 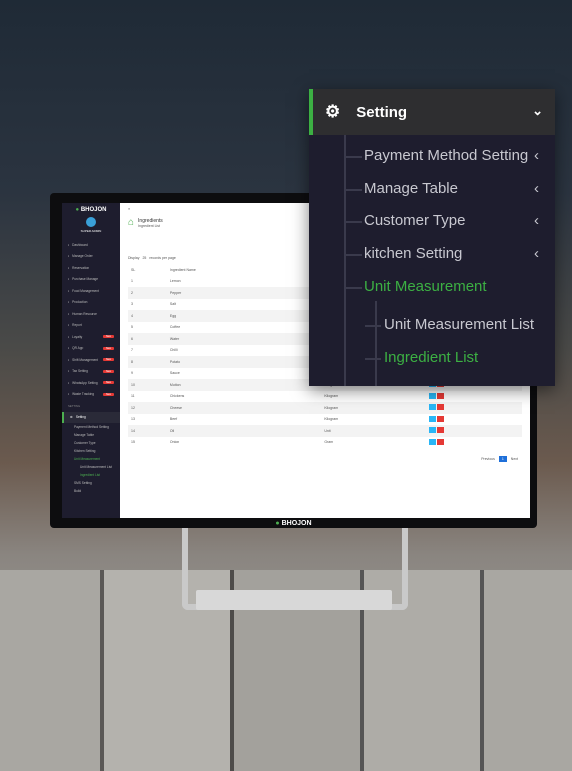 I want to click on label: Shift Management, so click(x=85, y=359).